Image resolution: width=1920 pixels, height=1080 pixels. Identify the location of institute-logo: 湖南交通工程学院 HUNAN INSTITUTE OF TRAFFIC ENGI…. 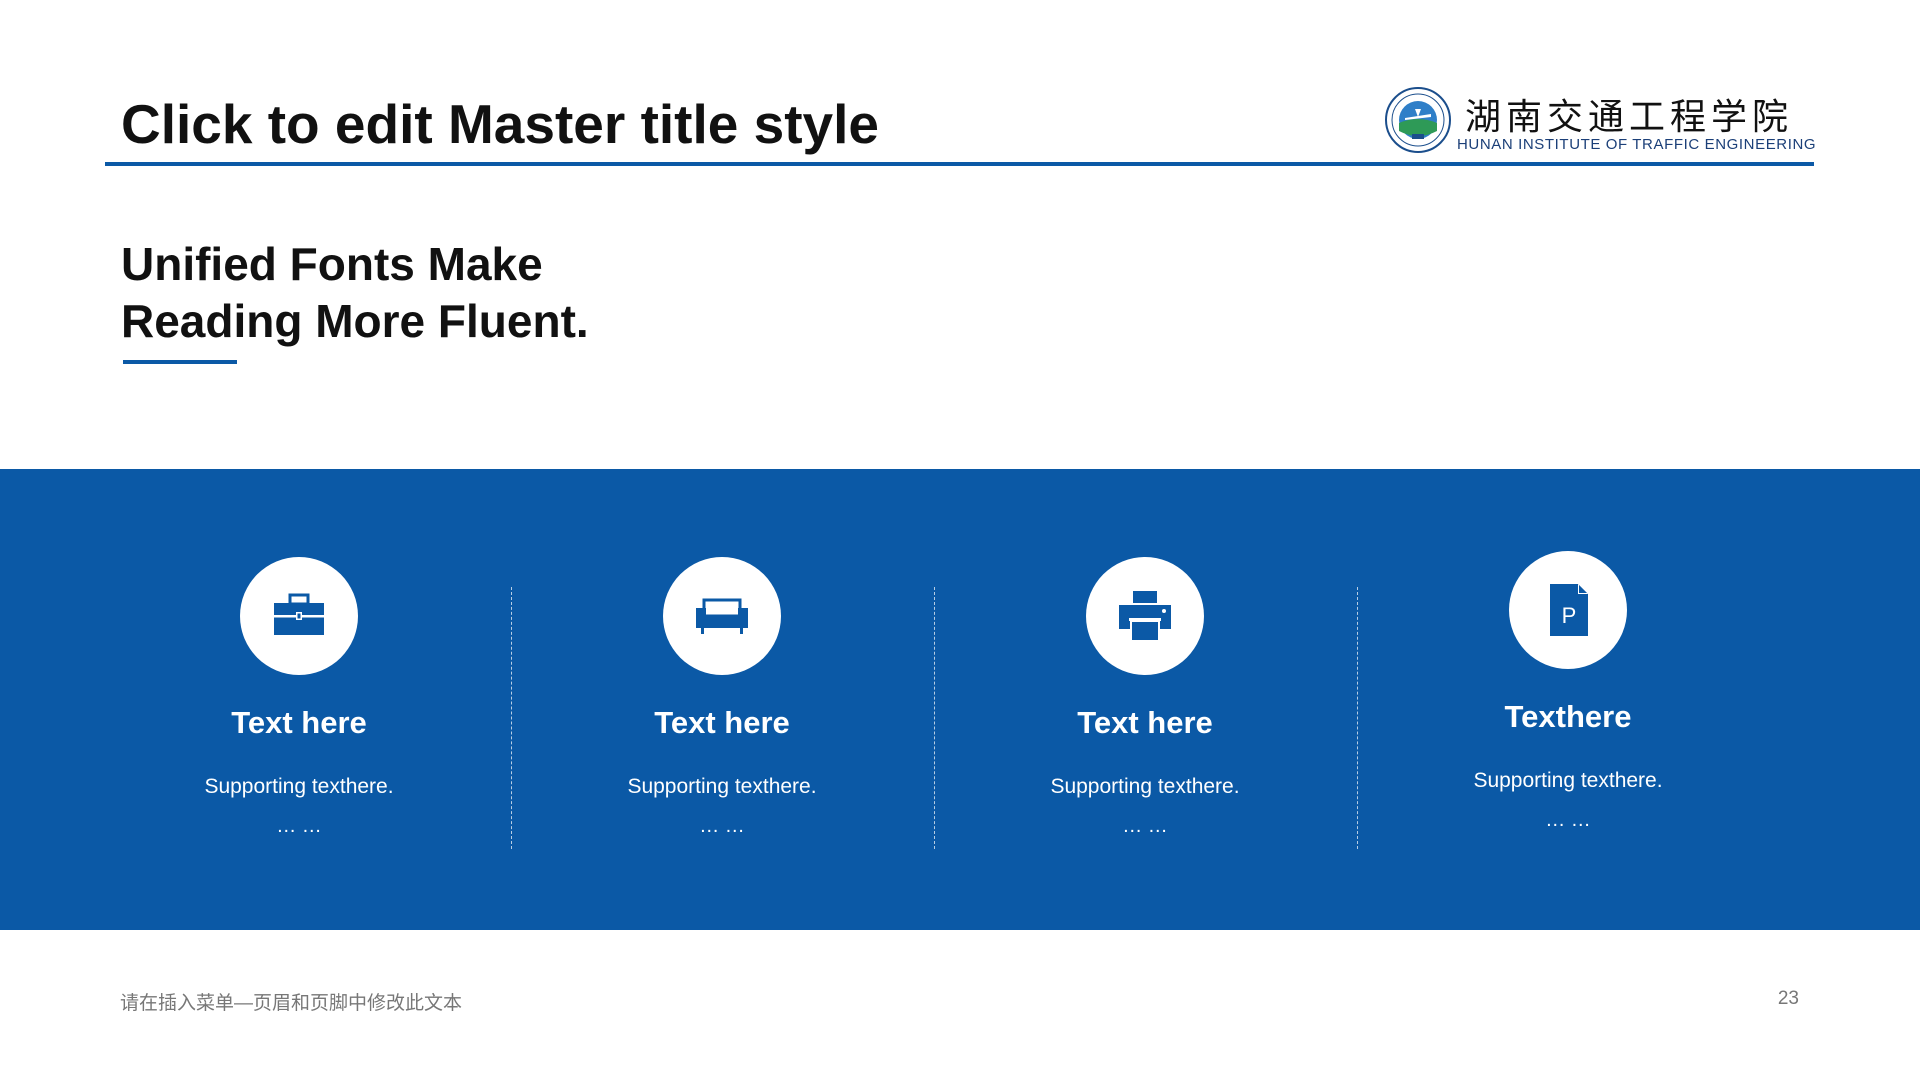
(1600, 122).